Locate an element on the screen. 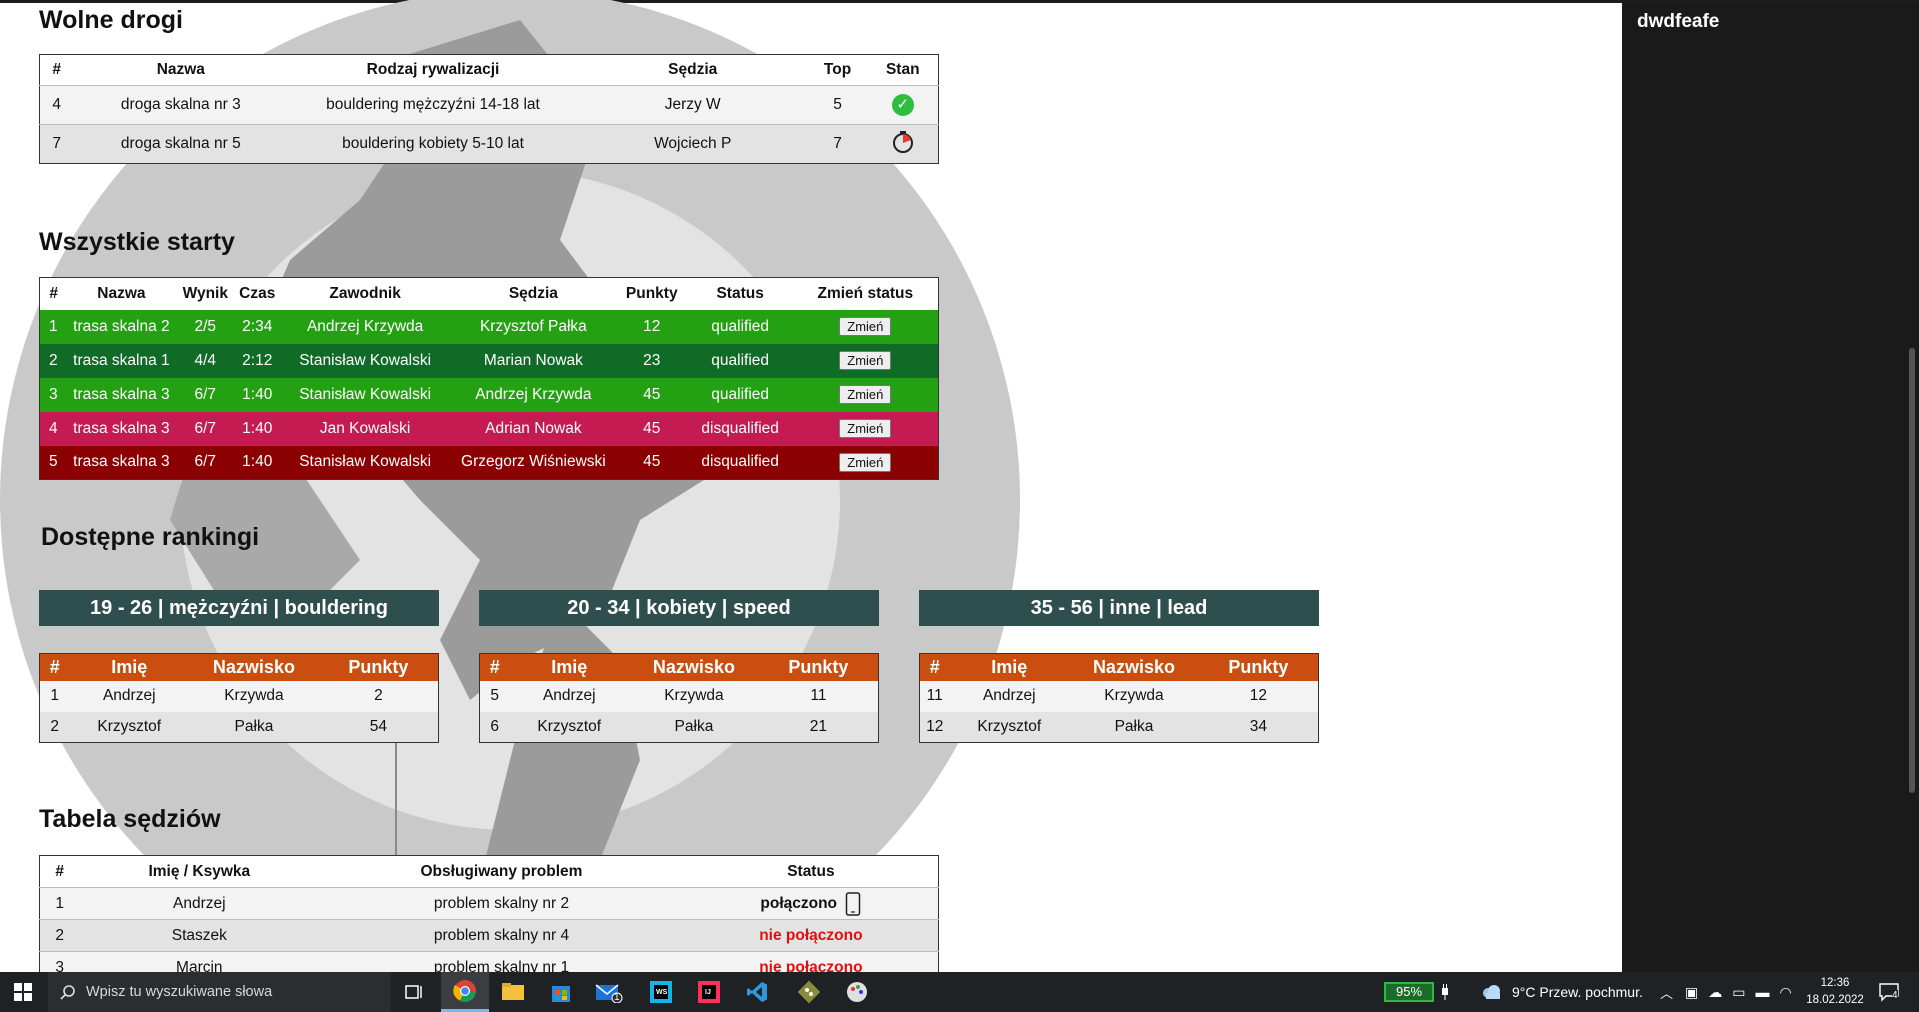 The width and height of the screenshot is (1919, 1012). start-time: 2:34 is located at coordinates (257, 326).